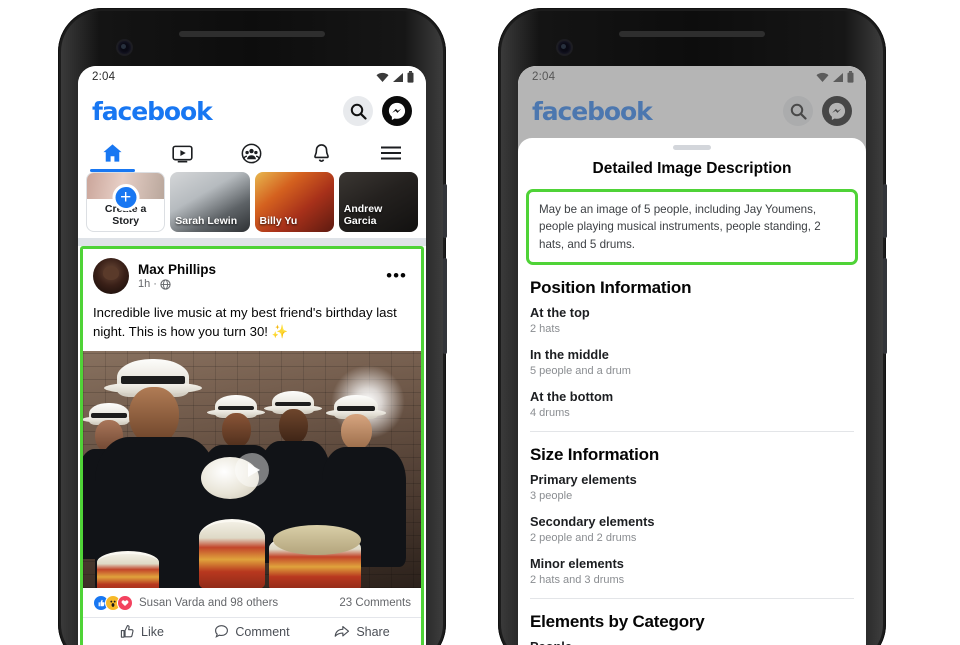 The width and height of the screenshot is (960, 645). I want to click on nav-tab-video, so click(183, 153).